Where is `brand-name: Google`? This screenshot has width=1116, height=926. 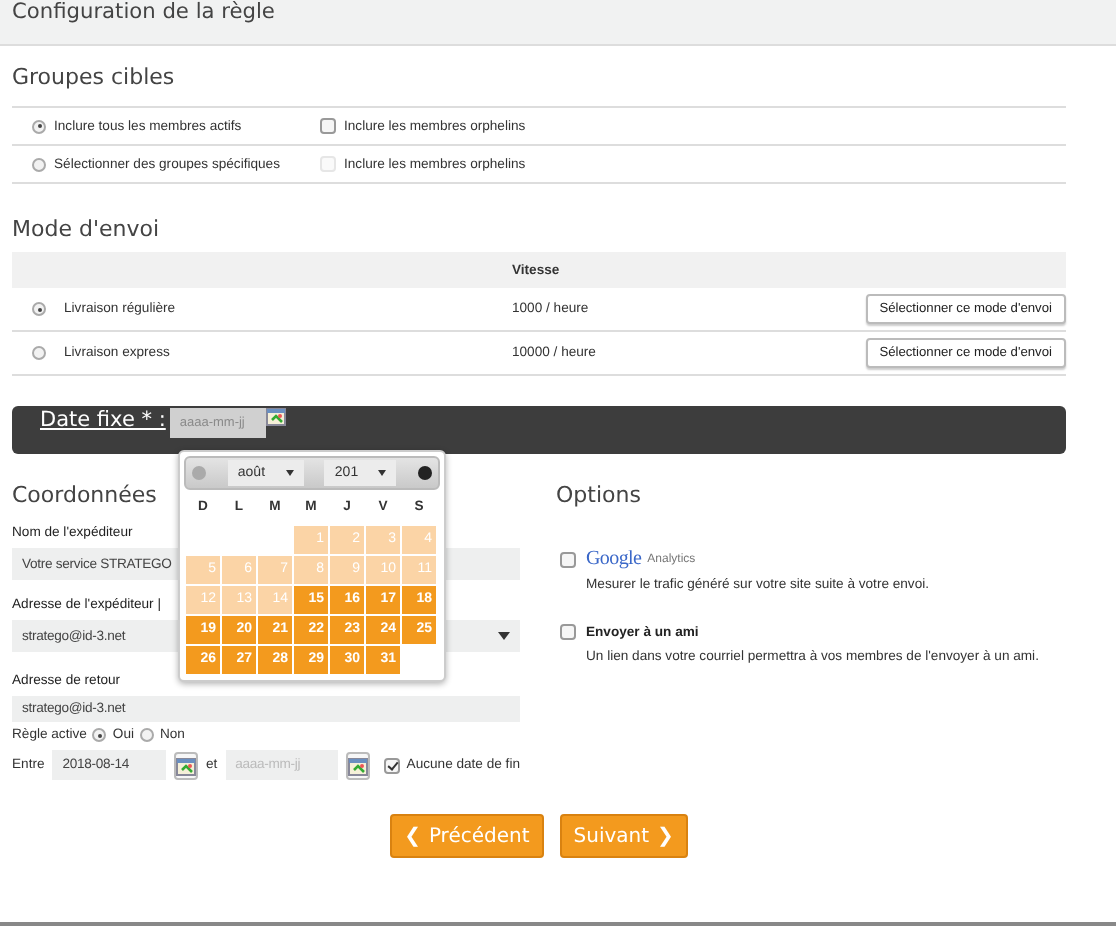
brand-name: Google is located at coordinates (614, 559).